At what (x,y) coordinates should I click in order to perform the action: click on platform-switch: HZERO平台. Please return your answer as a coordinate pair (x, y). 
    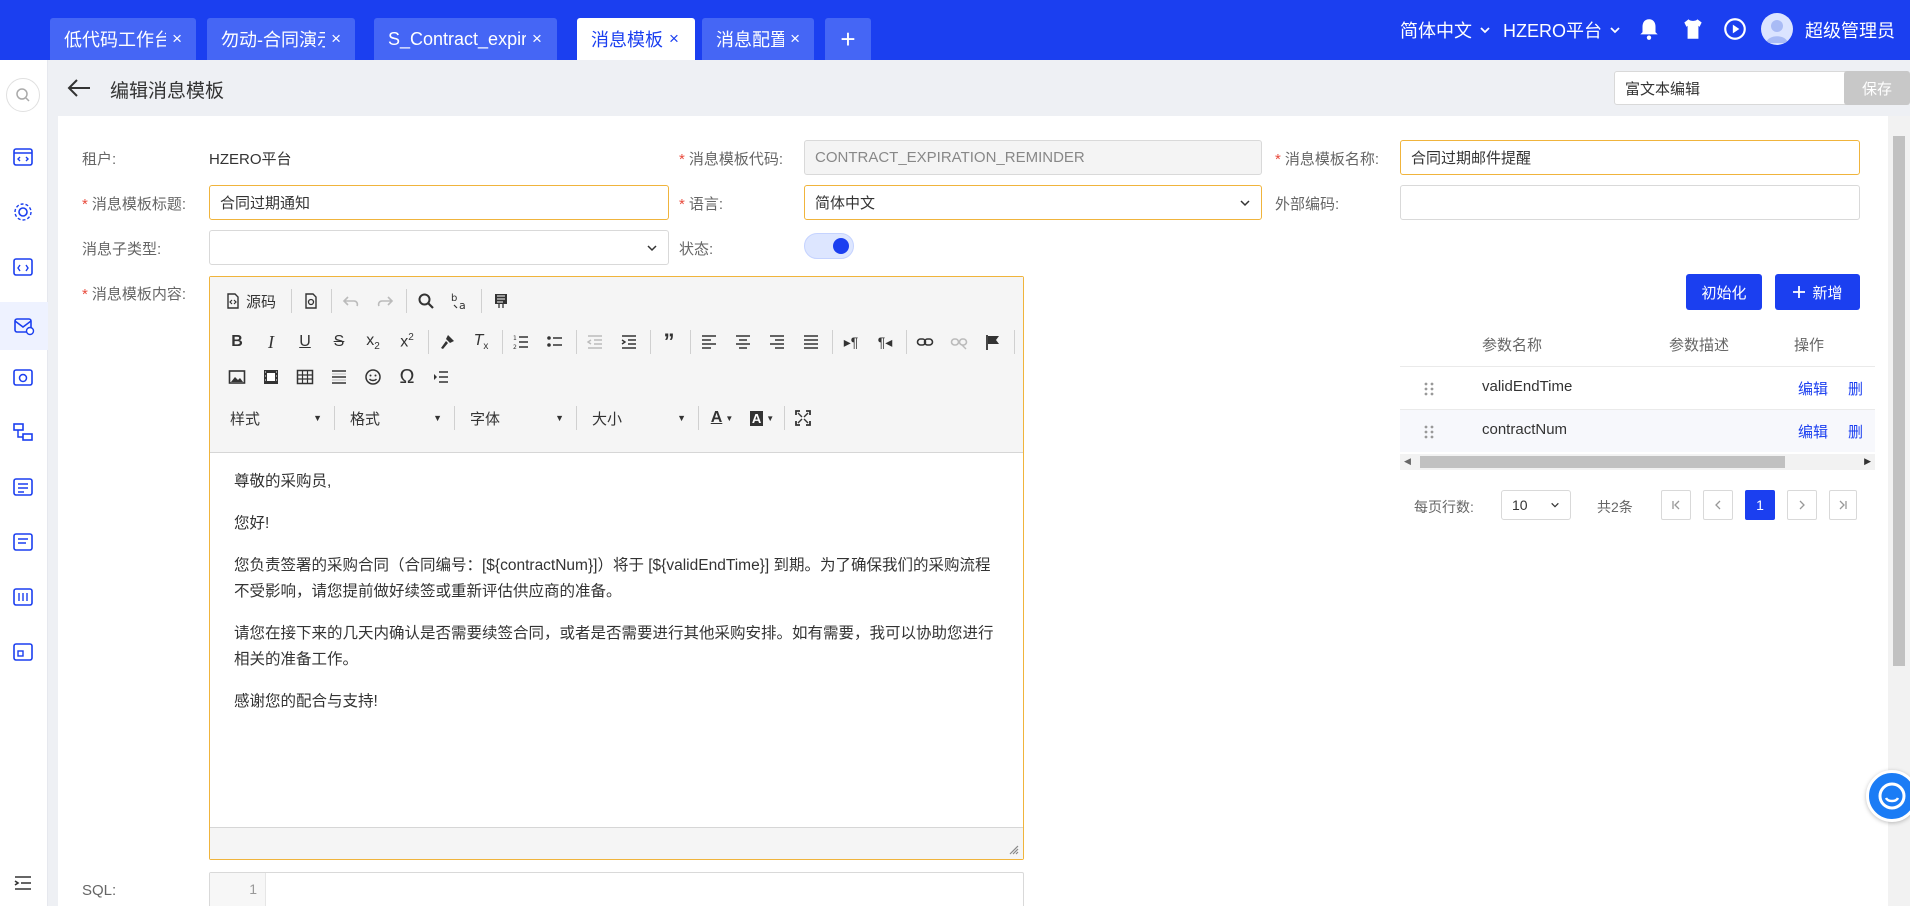
    Looking at the image, I should click on (1562, 30).